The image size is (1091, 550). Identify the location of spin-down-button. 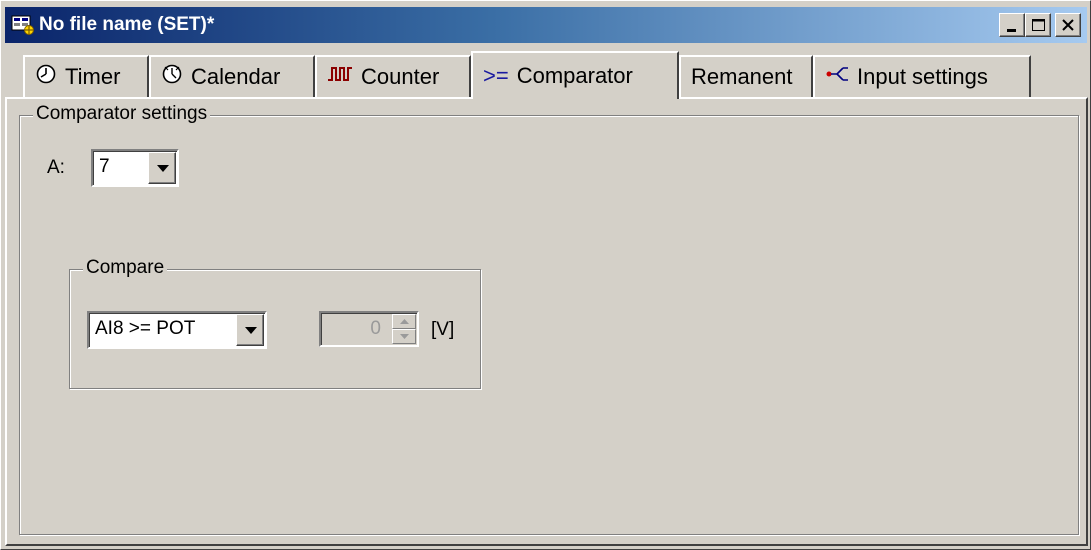
(404, 336).